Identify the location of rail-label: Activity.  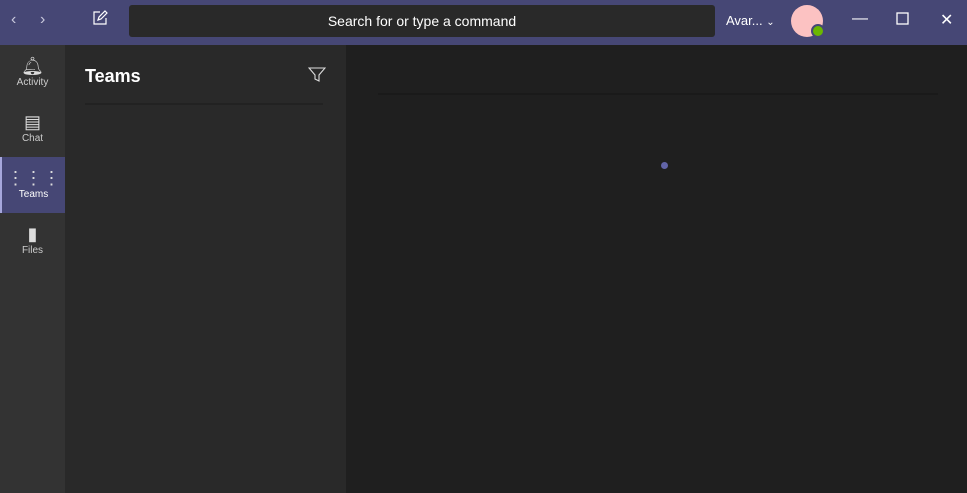
(32, 82).